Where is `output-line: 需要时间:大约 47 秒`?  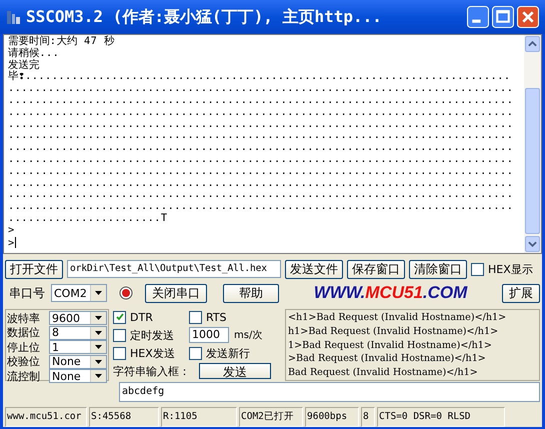 output-line: 需要时间:大约 47 秒 is located at coordinates (62, 41).